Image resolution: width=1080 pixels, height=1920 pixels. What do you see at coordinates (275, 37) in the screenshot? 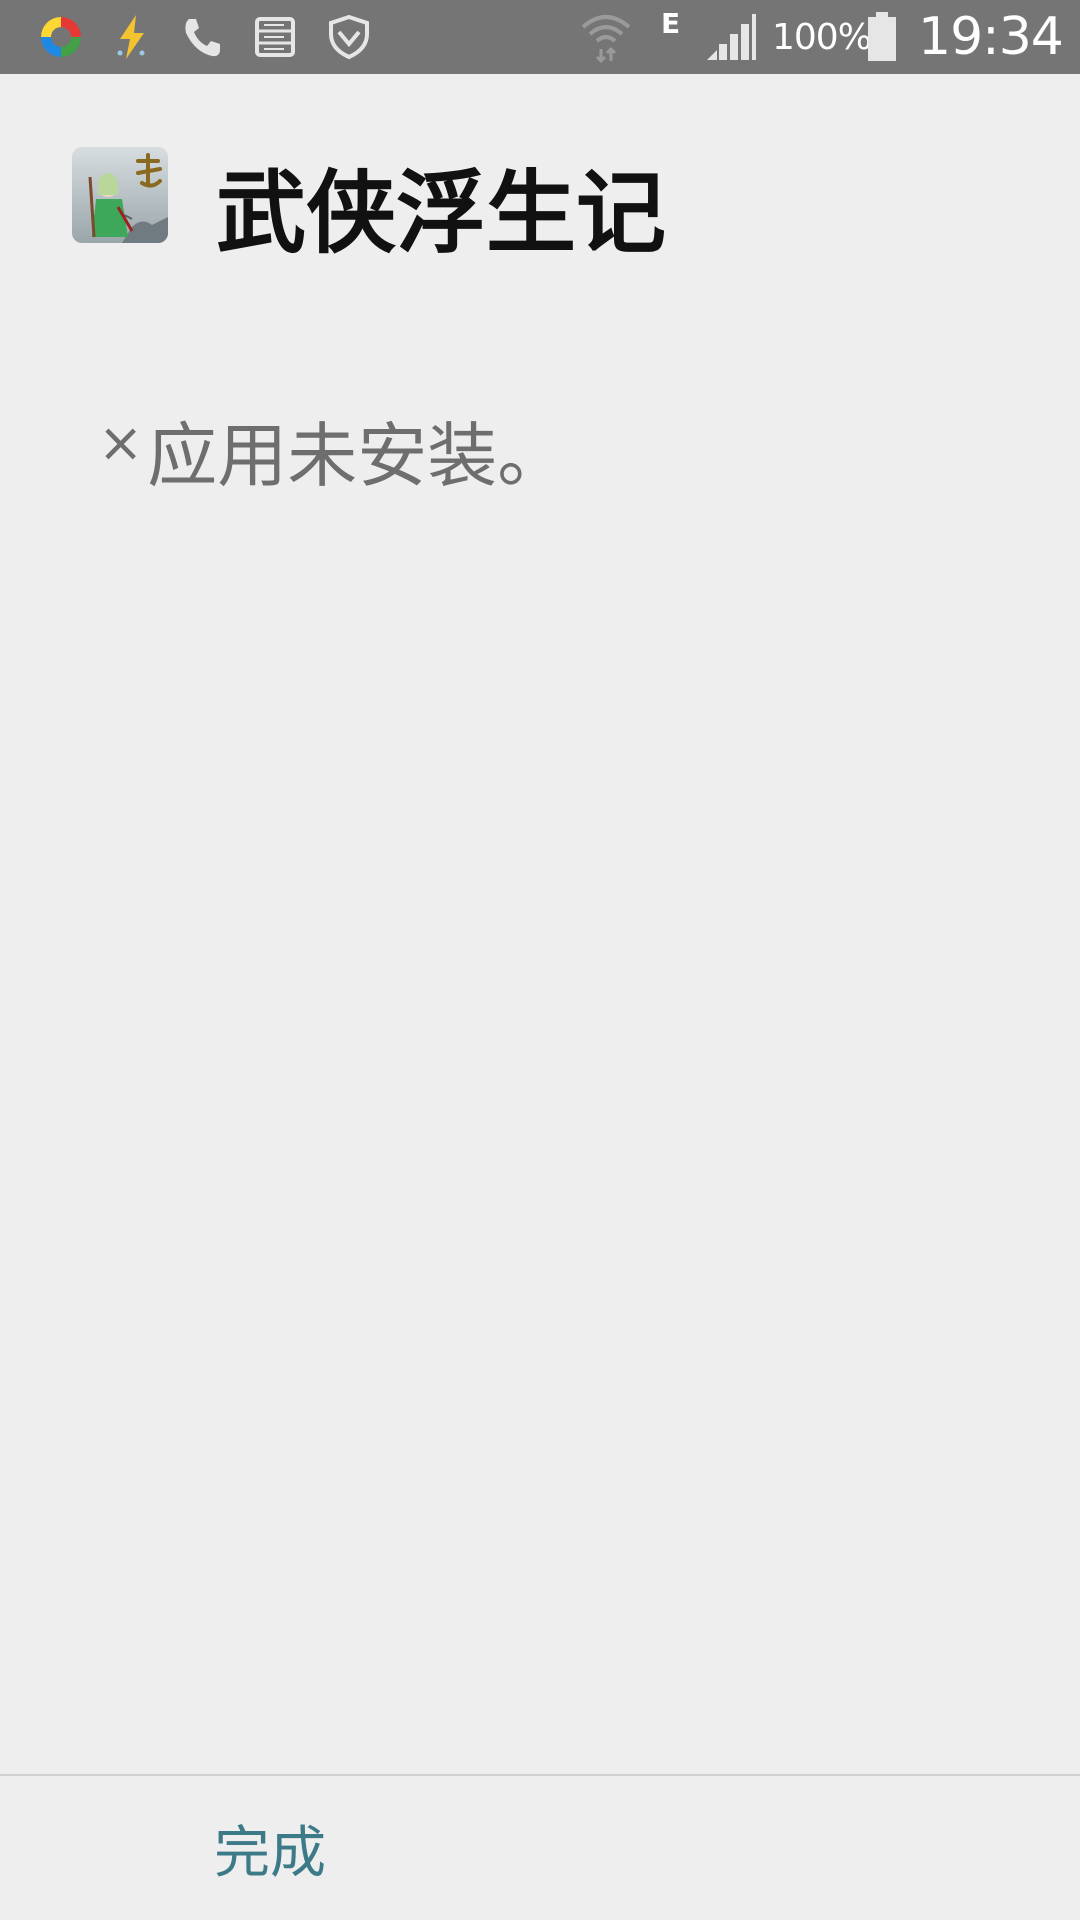
I see `storage-icon` at bounding box center [275, 37].